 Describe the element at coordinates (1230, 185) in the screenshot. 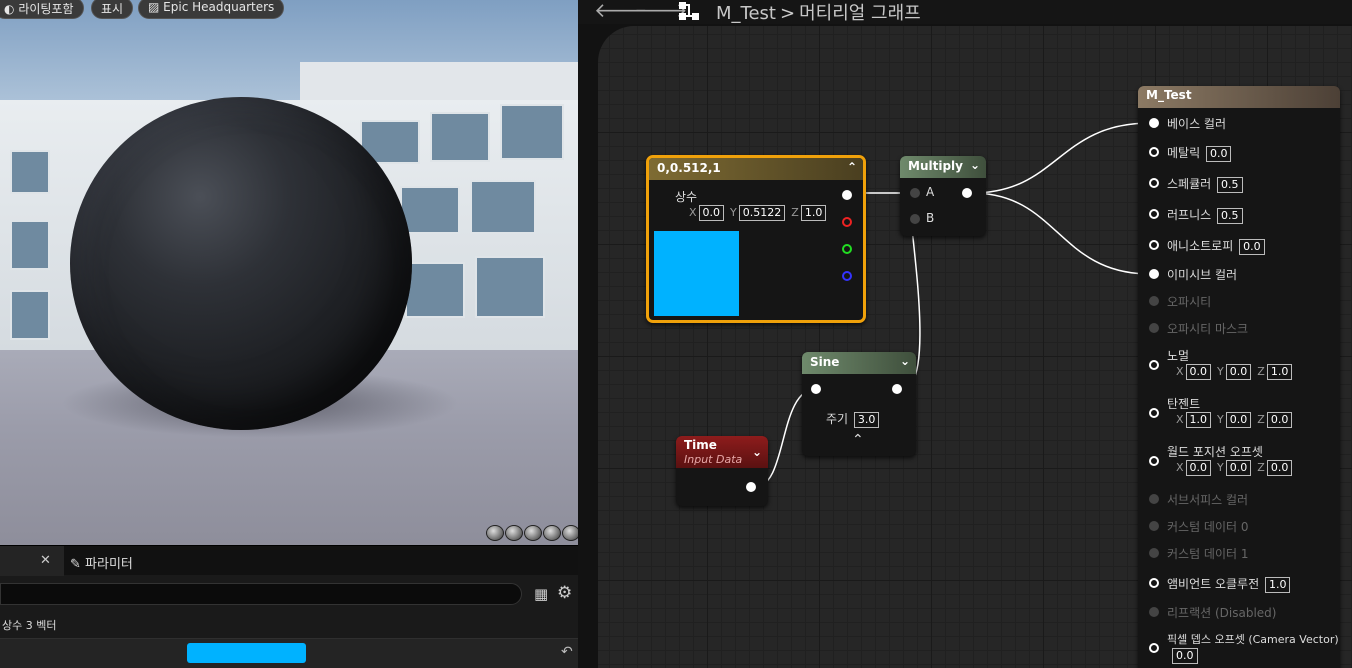

I see `specular-field: 0.5` at that location.